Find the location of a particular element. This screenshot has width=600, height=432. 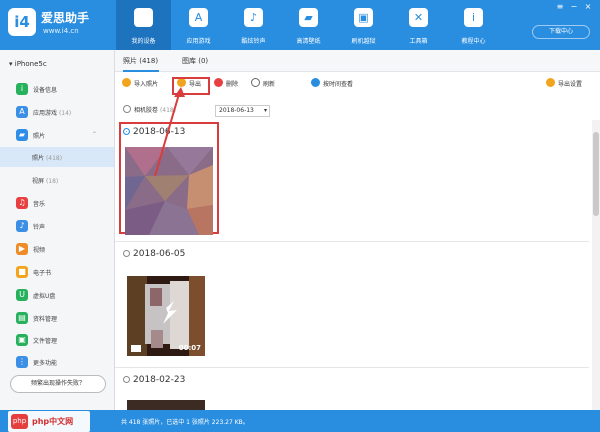

book-icon: ■ is located at coordinates (22, 272).